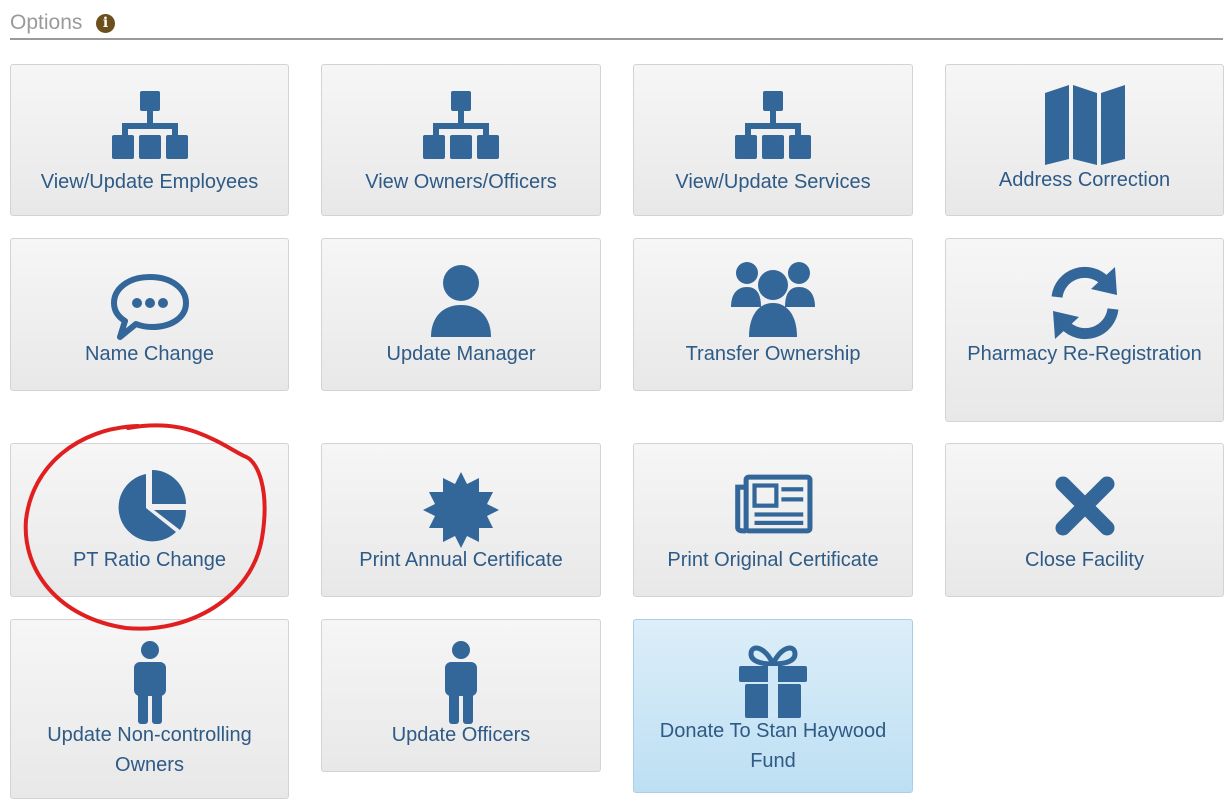 The width and height of the screenshot is (1225, 799). I want to click on map-icon, so click(1085, 123).